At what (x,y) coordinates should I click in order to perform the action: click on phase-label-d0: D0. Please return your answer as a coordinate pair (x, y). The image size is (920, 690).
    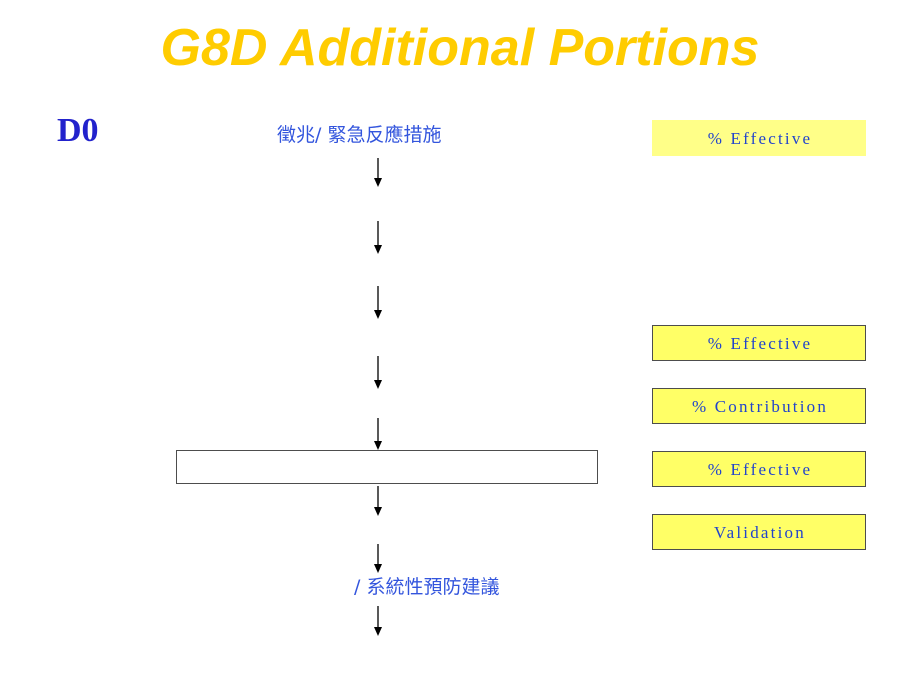
    Looking at the image, I should click on (78, 130).